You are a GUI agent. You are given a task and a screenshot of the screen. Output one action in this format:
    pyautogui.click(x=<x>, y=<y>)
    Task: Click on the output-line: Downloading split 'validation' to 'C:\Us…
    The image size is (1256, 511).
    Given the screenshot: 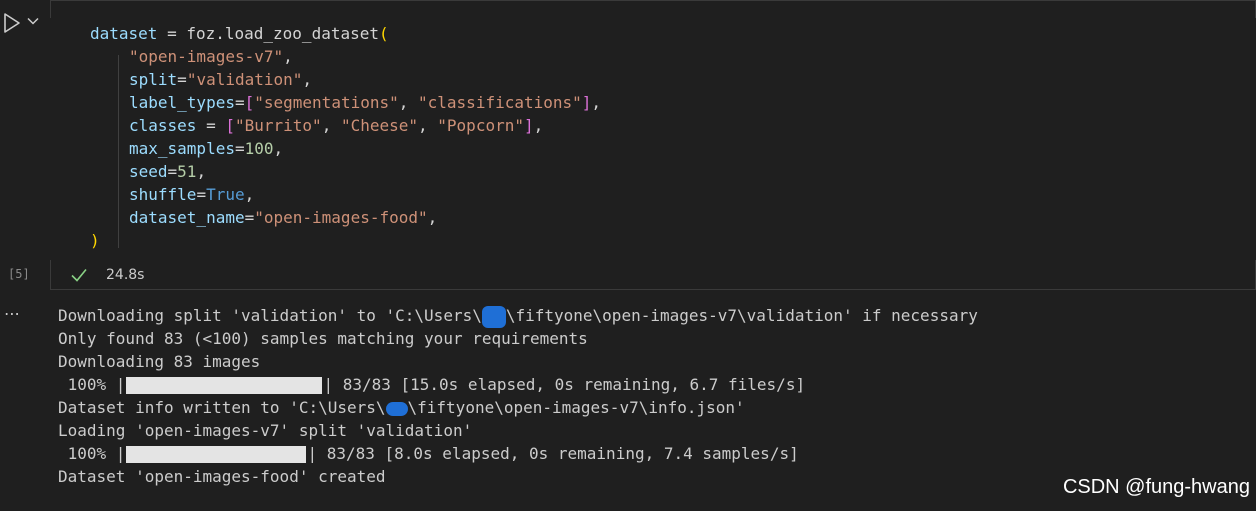 What is the action you would take?
    pyautogui.click(x=653, y=316)
    